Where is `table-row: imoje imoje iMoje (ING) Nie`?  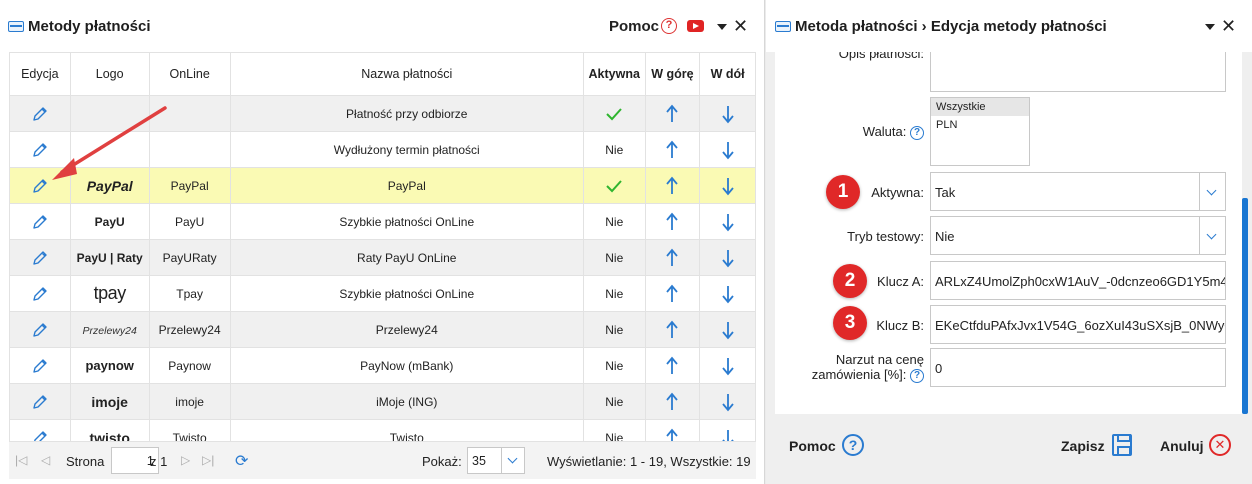 table-row: imoje imoje iMoje (ING) Nie is located at coordinates (382, 401).